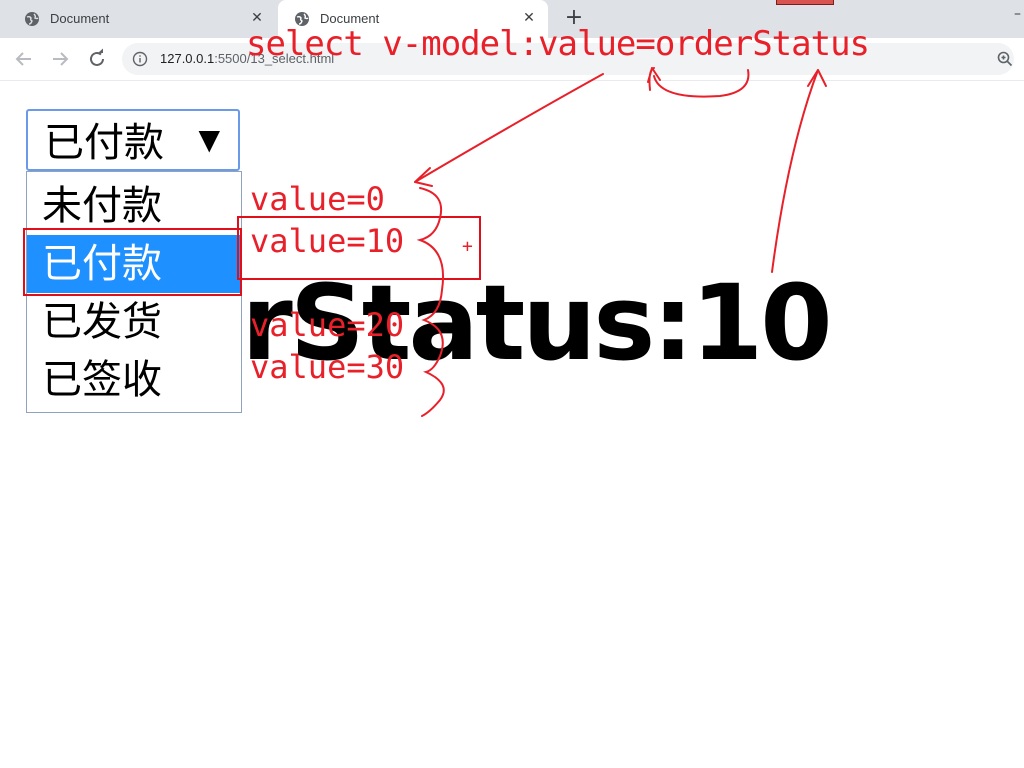 The image size is (1024, 768). Describe the element at coordinates (805, 2) in the screenshot. I see `window-marker` at that location.